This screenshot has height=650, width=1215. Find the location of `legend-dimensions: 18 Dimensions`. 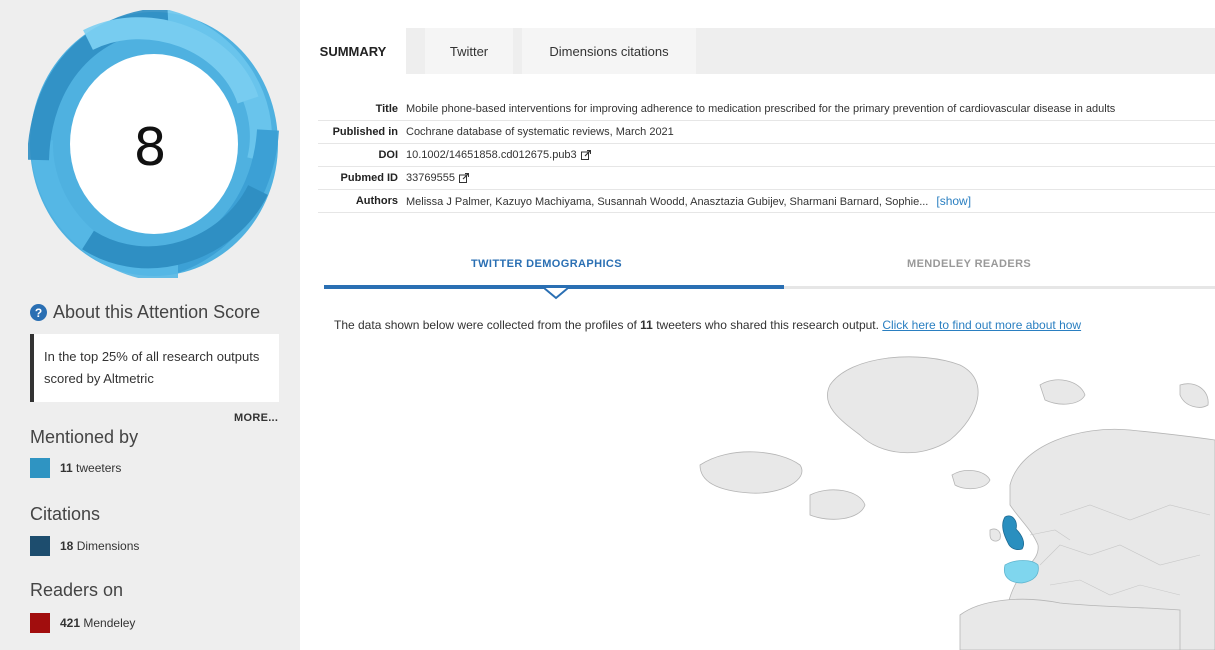

legend-dimensions: 18 Dimensions is located at coordinates (84, 546).